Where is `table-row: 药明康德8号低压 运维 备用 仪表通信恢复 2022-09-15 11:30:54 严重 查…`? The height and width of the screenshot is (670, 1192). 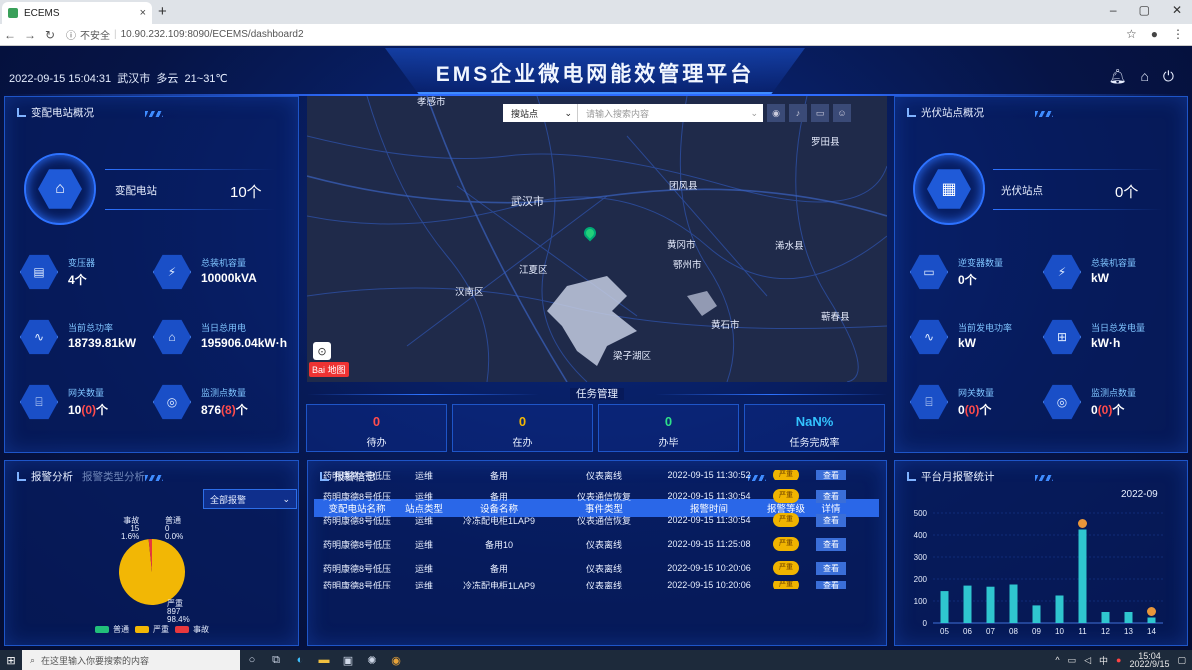 table-row: 药明康德8号低压 运维 备用 仪表通信恢复 2022-09-15 11:30:54 严重 查… is located at coordinates (596, 496).